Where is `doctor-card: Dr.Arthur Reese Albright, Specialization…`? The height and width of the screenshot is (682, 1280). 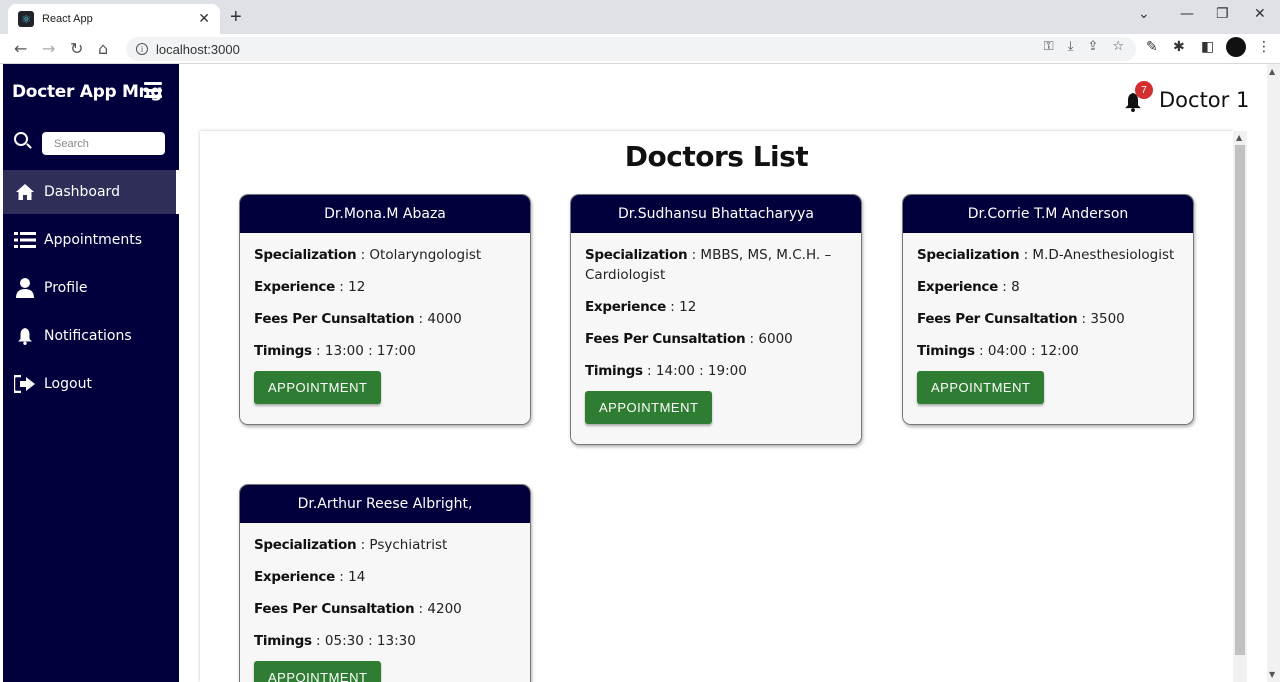 doctor-card: Dr.Arthur Reese Albright, Specialization… is located at coordinates (385, 583).